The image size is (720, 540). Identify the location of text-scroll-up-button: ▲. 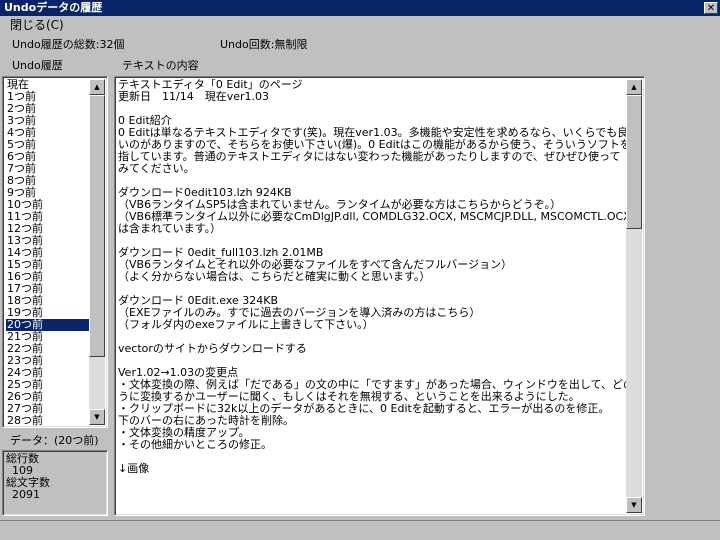
(634, 87).